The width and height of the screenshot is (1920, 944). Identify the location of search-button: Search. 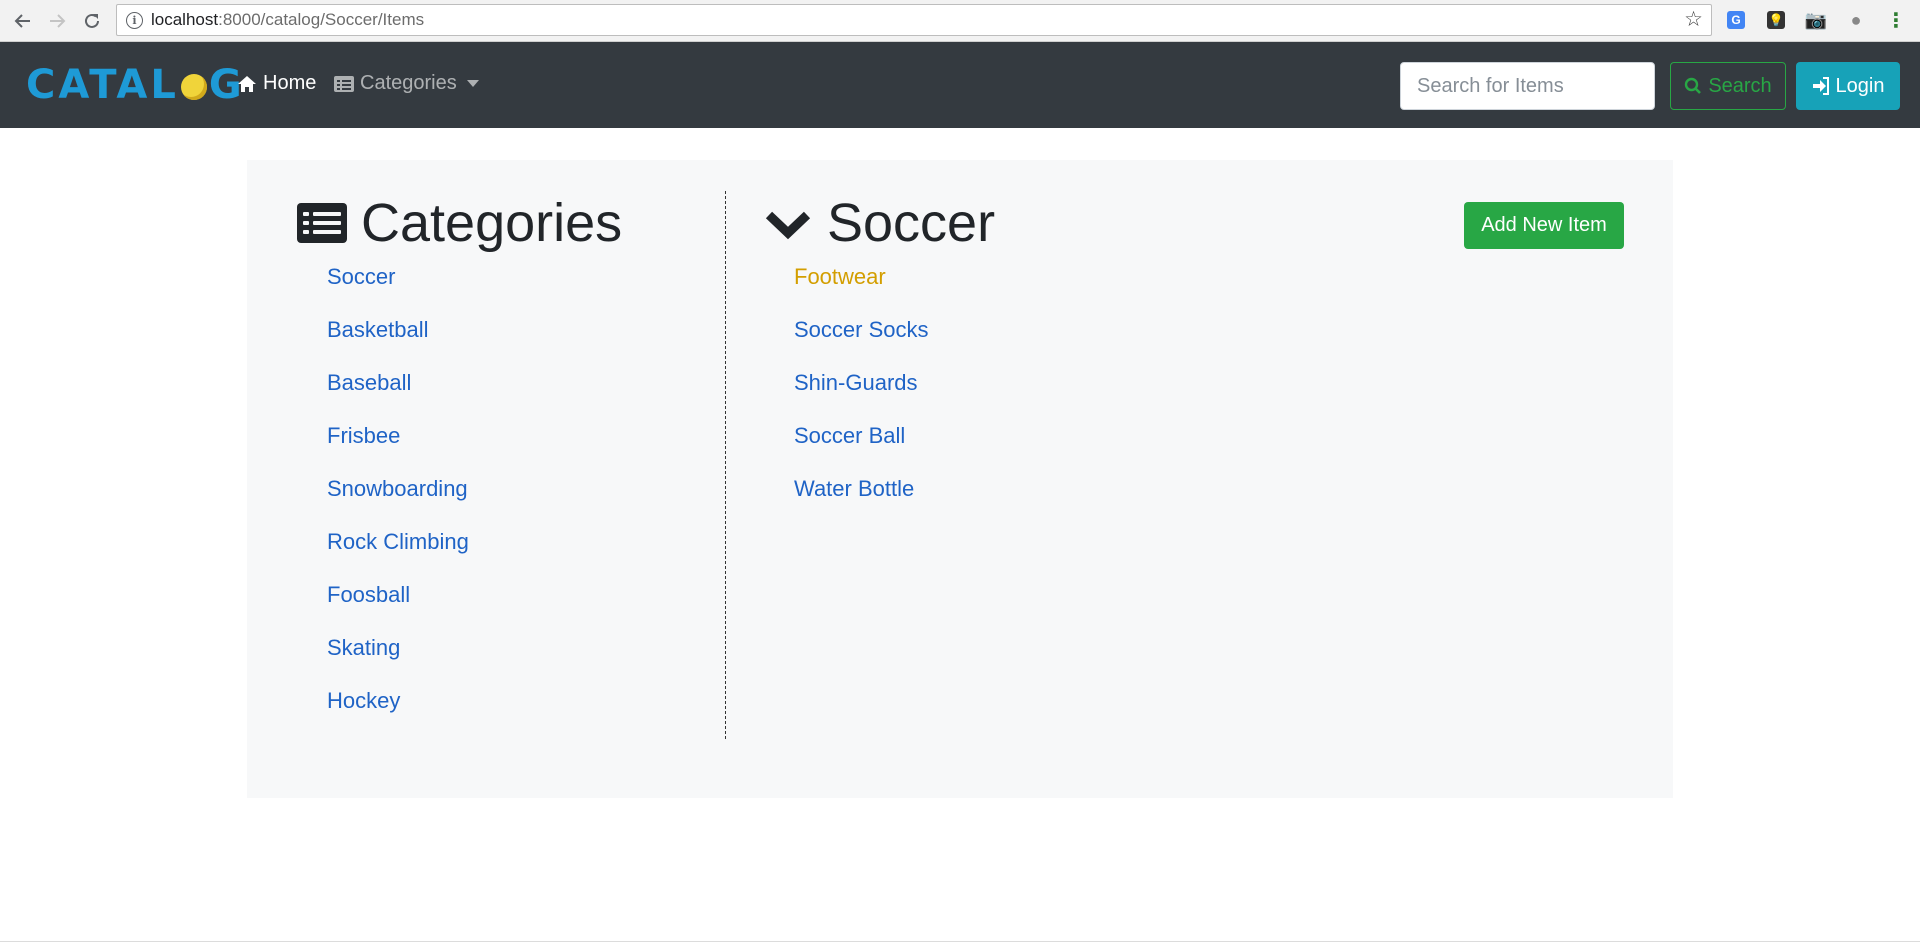
(1728, 86).